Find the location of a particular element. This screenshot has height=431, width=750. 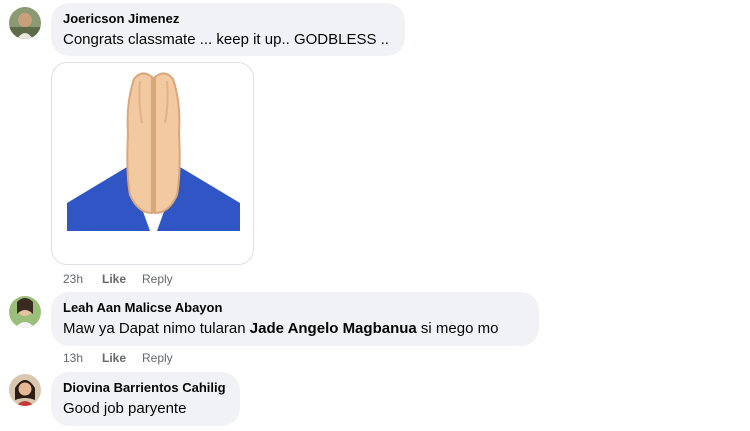

comment-actions: 13h Like Reply is located at coordinates (118, 358).